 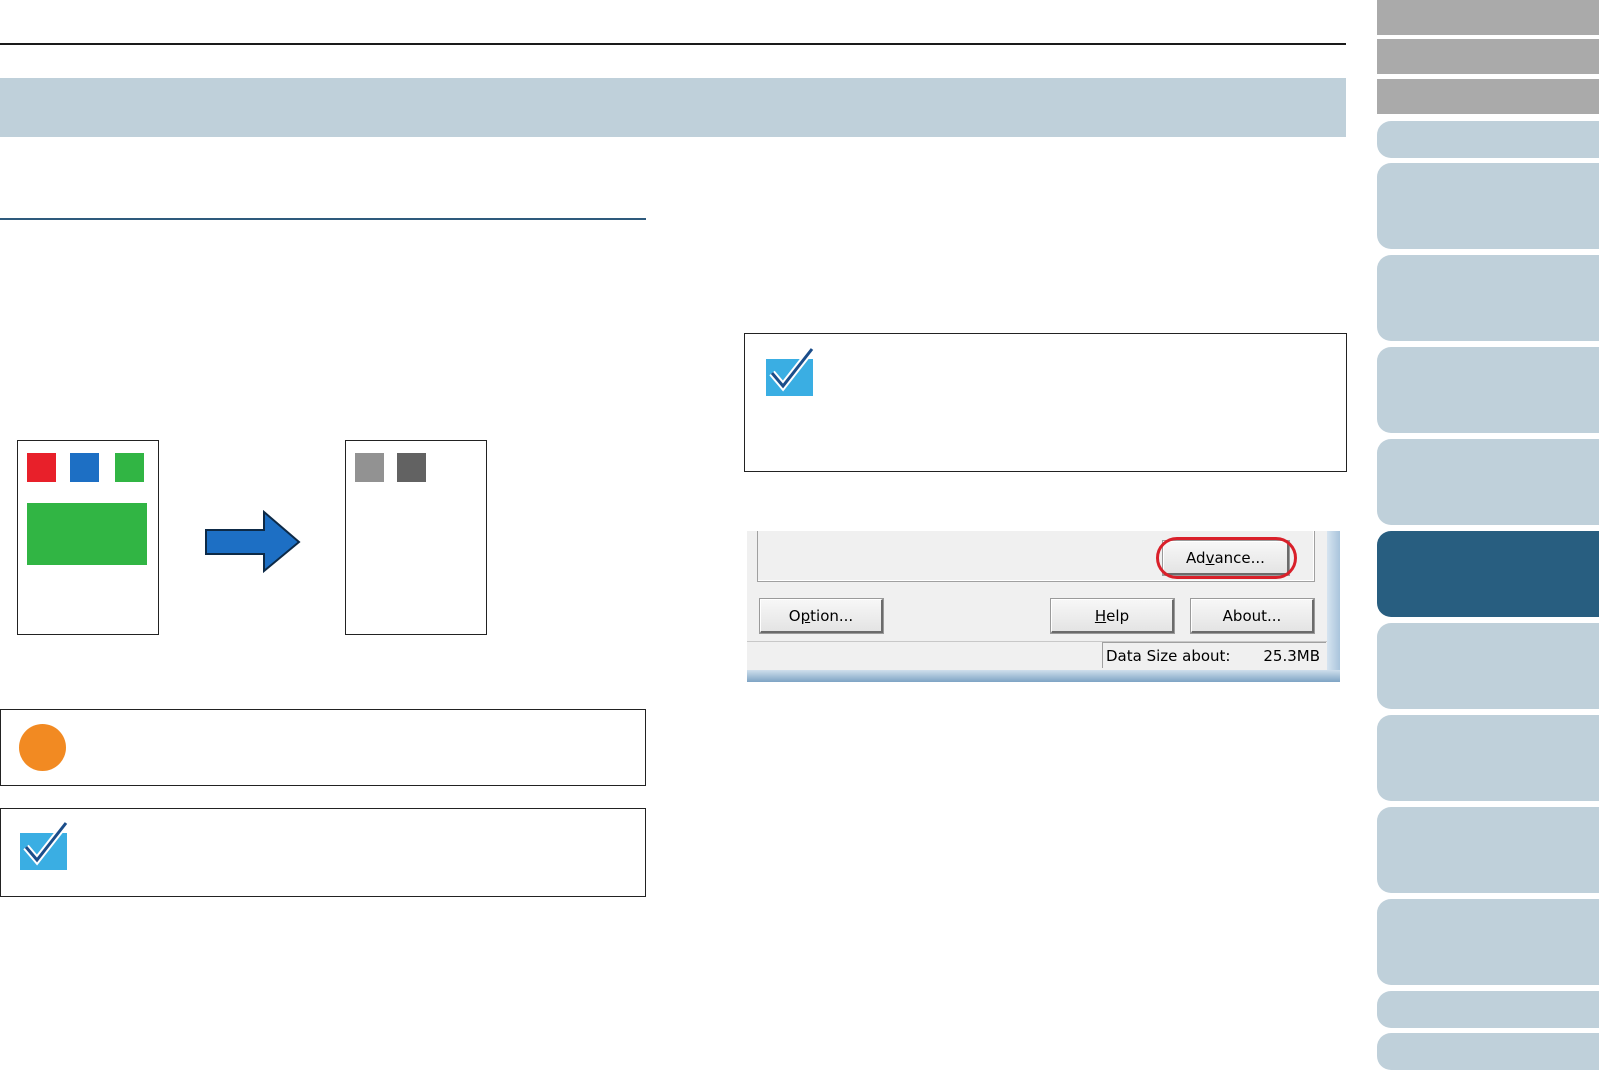 I want to click on status-bar-data-size-pane: Data Size about: 25.3MB, so click(x=1214, y=655).